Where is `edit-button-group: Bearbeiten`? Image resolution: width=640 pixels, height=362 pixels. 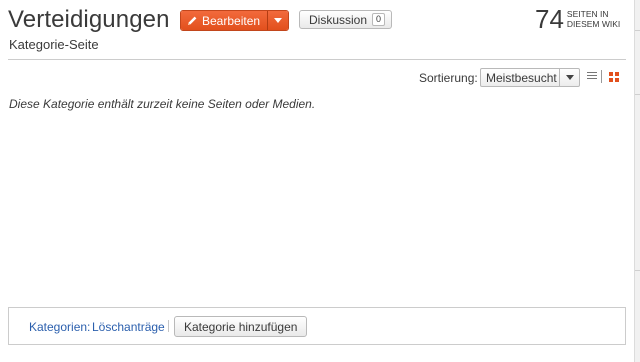
edit-button-group: Bearbeiten is located at coordinates (235, 20).